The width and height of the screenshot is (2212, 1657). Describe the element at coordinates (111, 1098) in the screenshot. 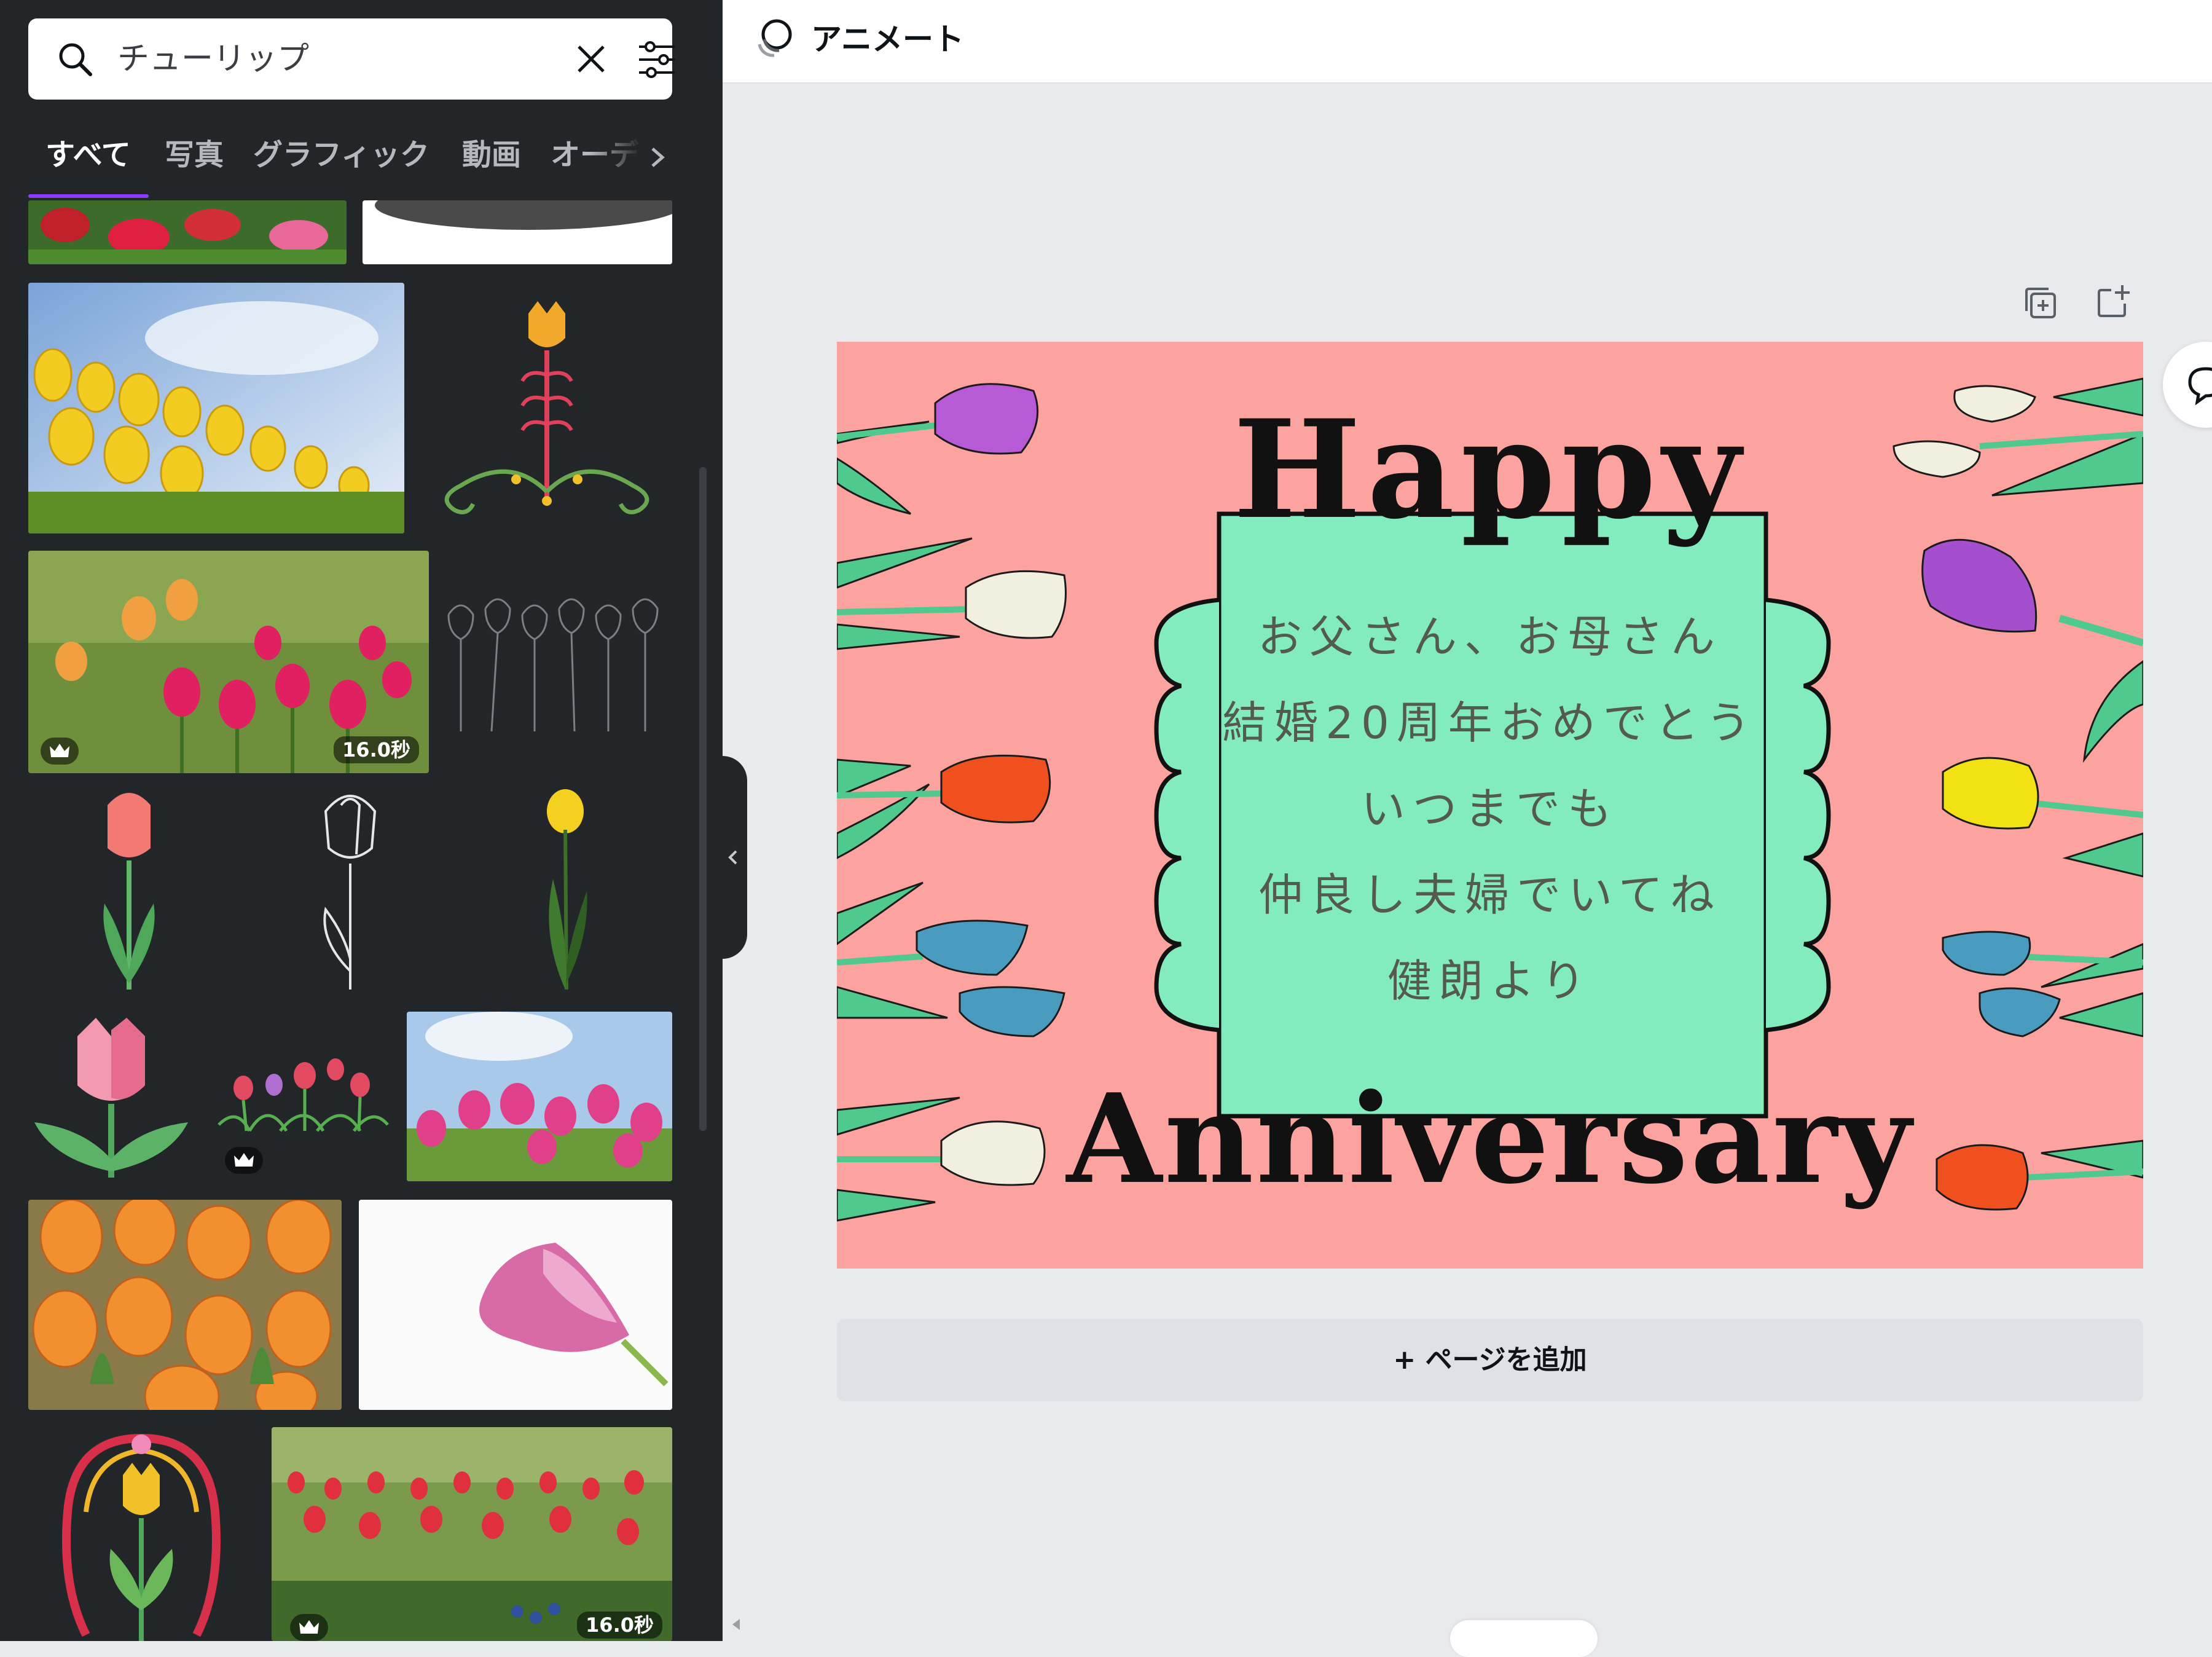

I see `result-pink-tulip-graphic` at that location.